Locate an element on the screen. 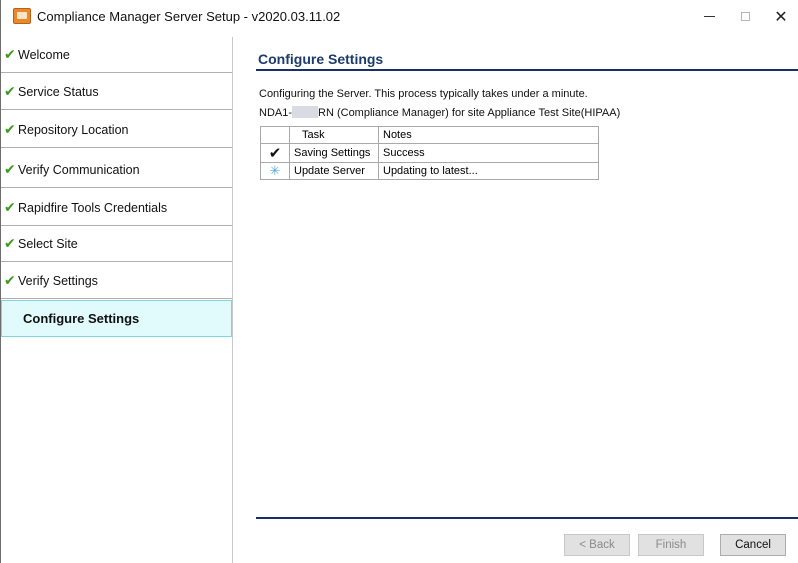 This screenshot has height=563, width=798. status-cell: ✳ is located at coordinates (275, 171).